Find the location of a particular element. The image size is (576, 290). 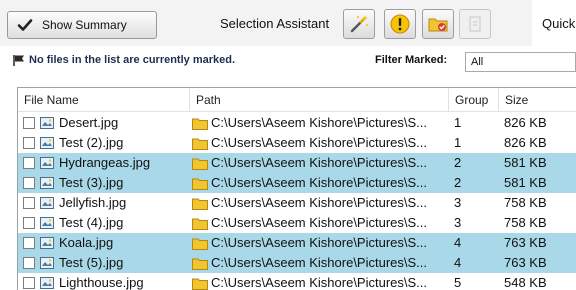

column-header-group: Group is located at coordinates (474, 100).